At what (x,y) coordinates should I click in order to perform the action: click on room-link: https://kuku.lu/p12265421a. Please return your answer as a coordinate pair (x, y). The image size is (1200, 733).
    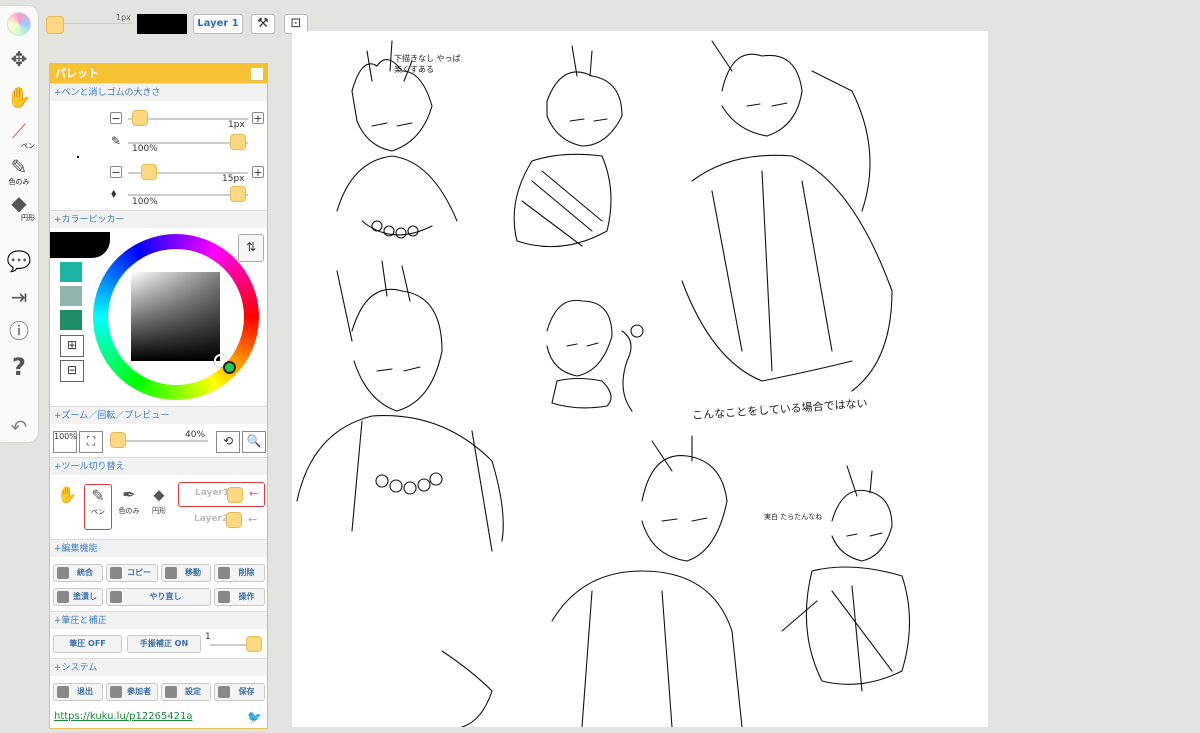
    Looking at the image, I should click on (123, 716).